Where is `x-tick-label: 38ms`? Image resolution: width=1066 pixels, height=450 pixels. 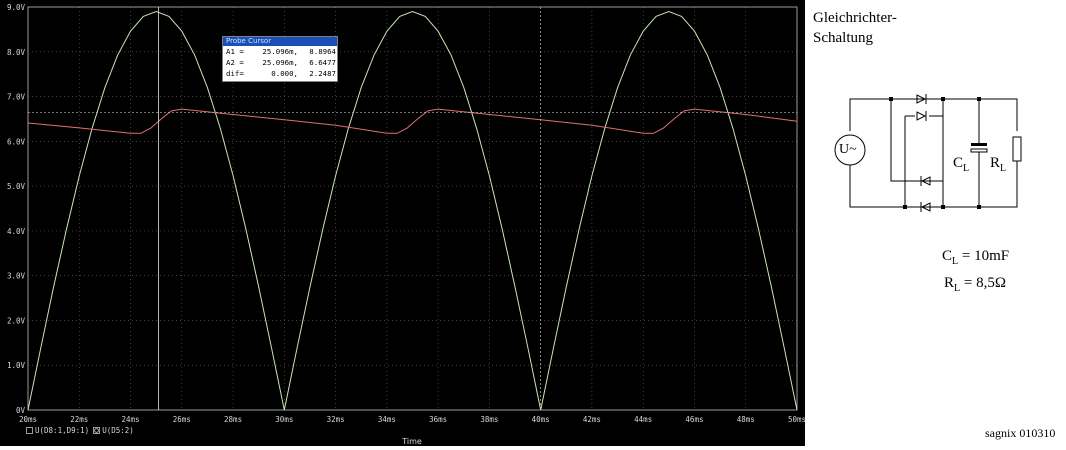
x-tick-label: 38ms is located at coordinates (489, 419).